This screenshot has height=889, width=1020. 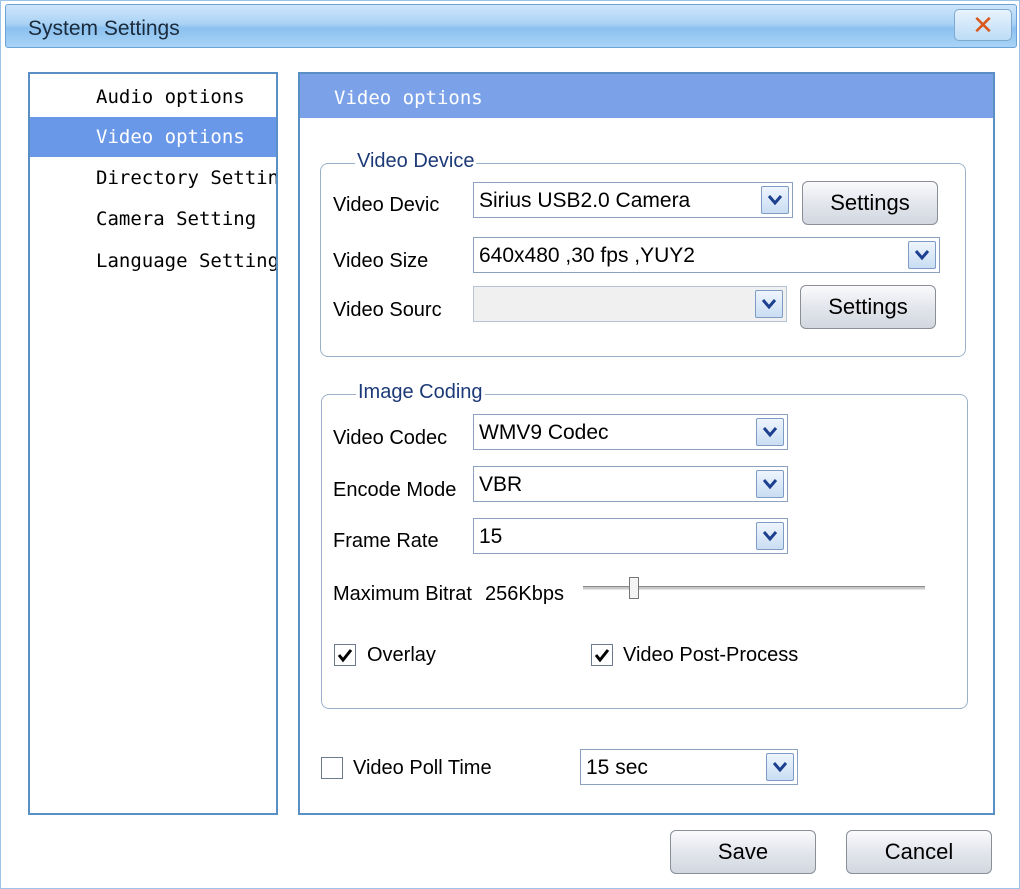 What do you see at coordinates (868, 307) in the screenshot?
I see `video-source-settings-button: Settings` at bounding box center [868, 307].